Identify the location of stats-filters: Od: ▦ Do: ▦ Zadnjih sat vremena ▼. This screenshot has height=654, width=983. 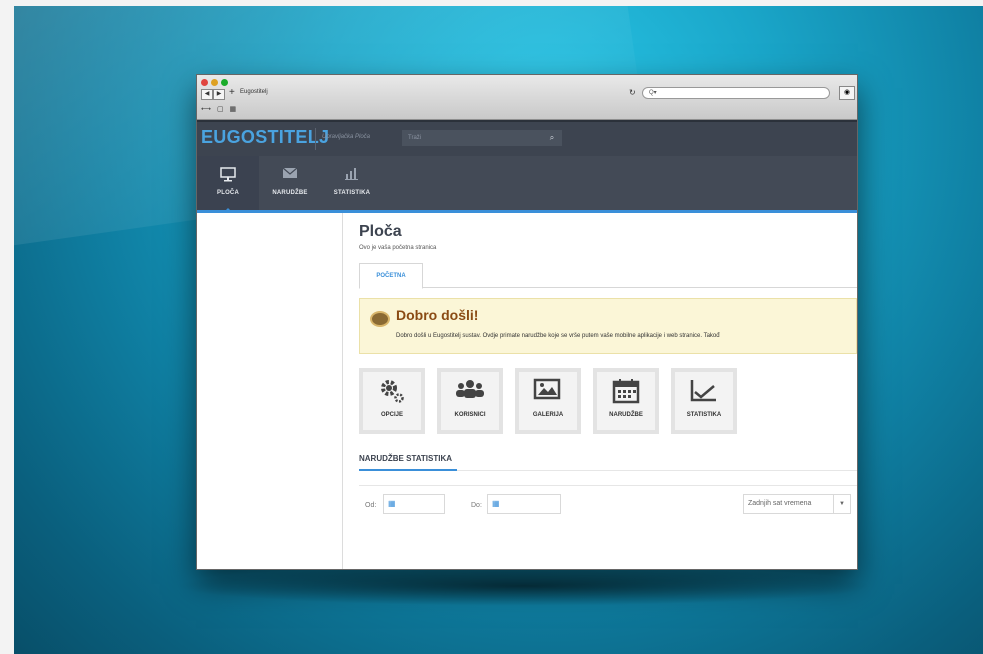
(608, 505).